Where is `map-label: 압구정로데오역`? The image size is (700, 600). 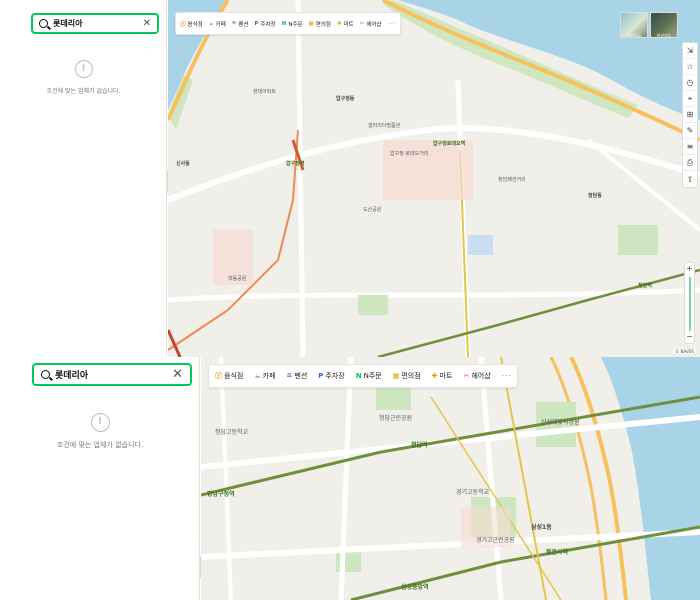 map-label: 압구정로데오역 is located at coordinates (449, 144).